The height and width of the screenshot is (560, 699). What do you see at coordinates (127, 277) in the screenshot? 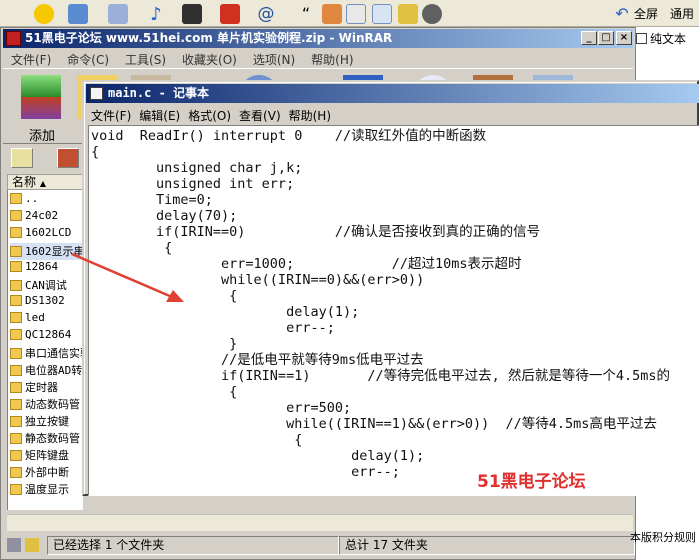
I see `annotation-arrow` at bounding box center [127, 277].